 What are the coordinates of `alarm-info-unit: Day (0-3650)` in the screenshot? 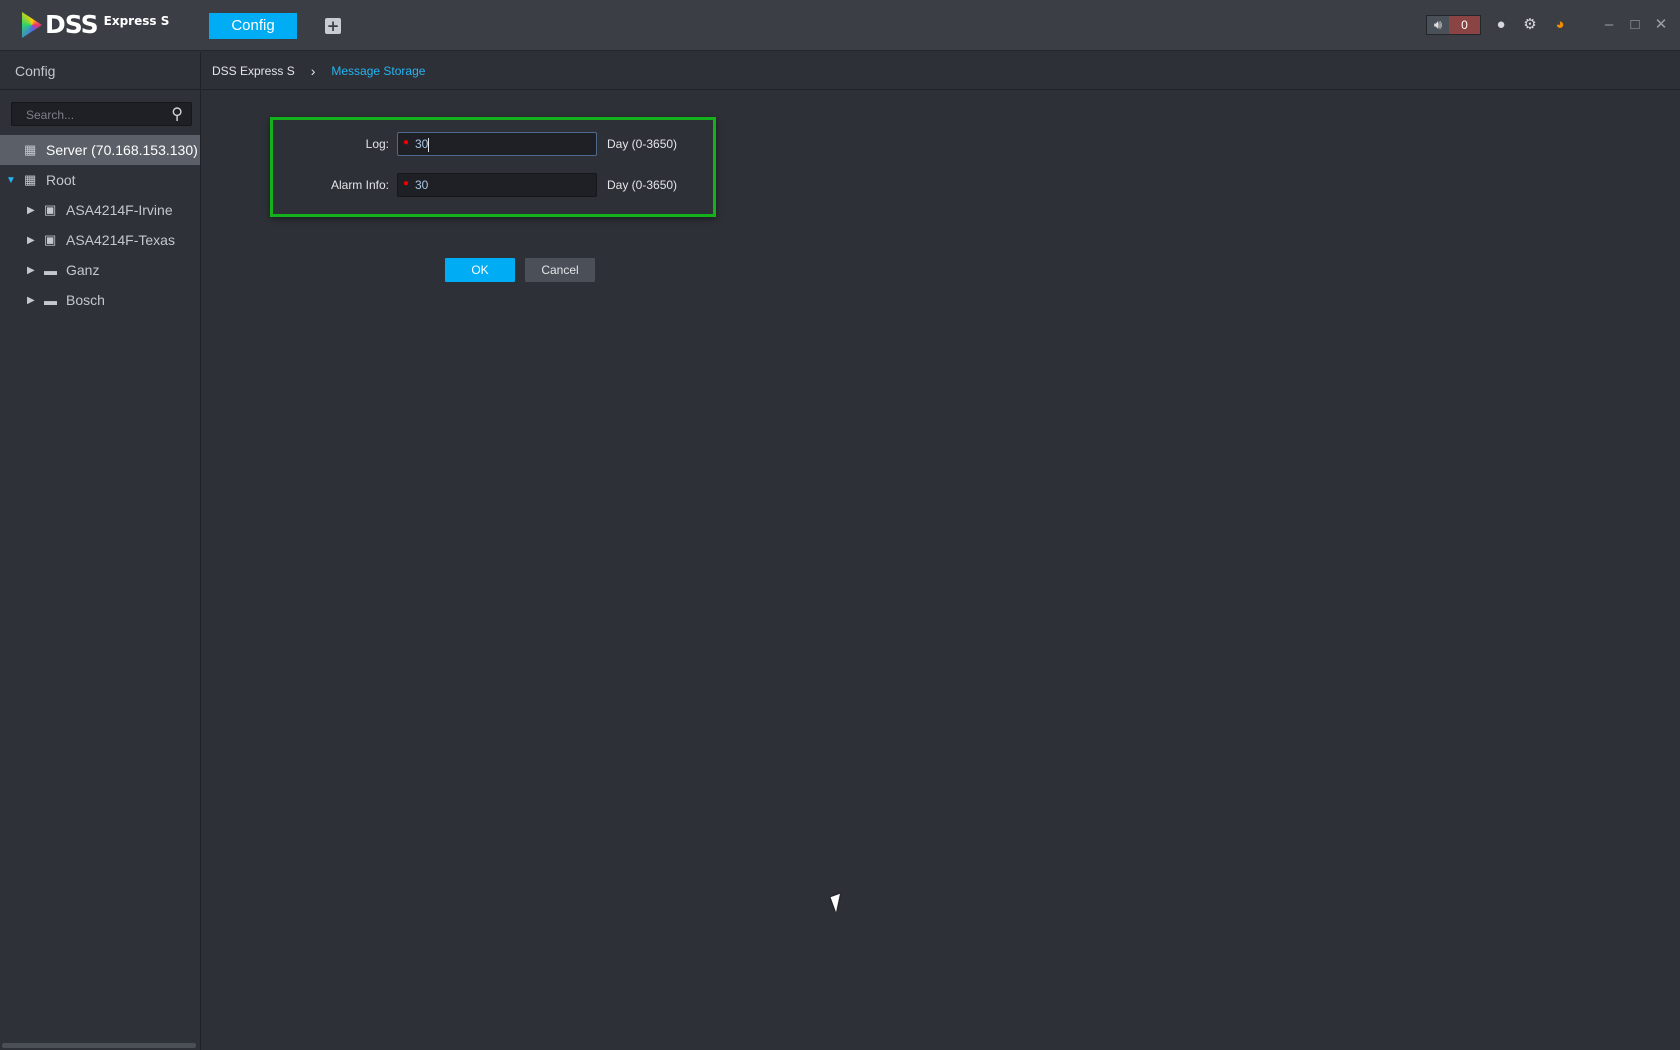 It's located at (642, 185).